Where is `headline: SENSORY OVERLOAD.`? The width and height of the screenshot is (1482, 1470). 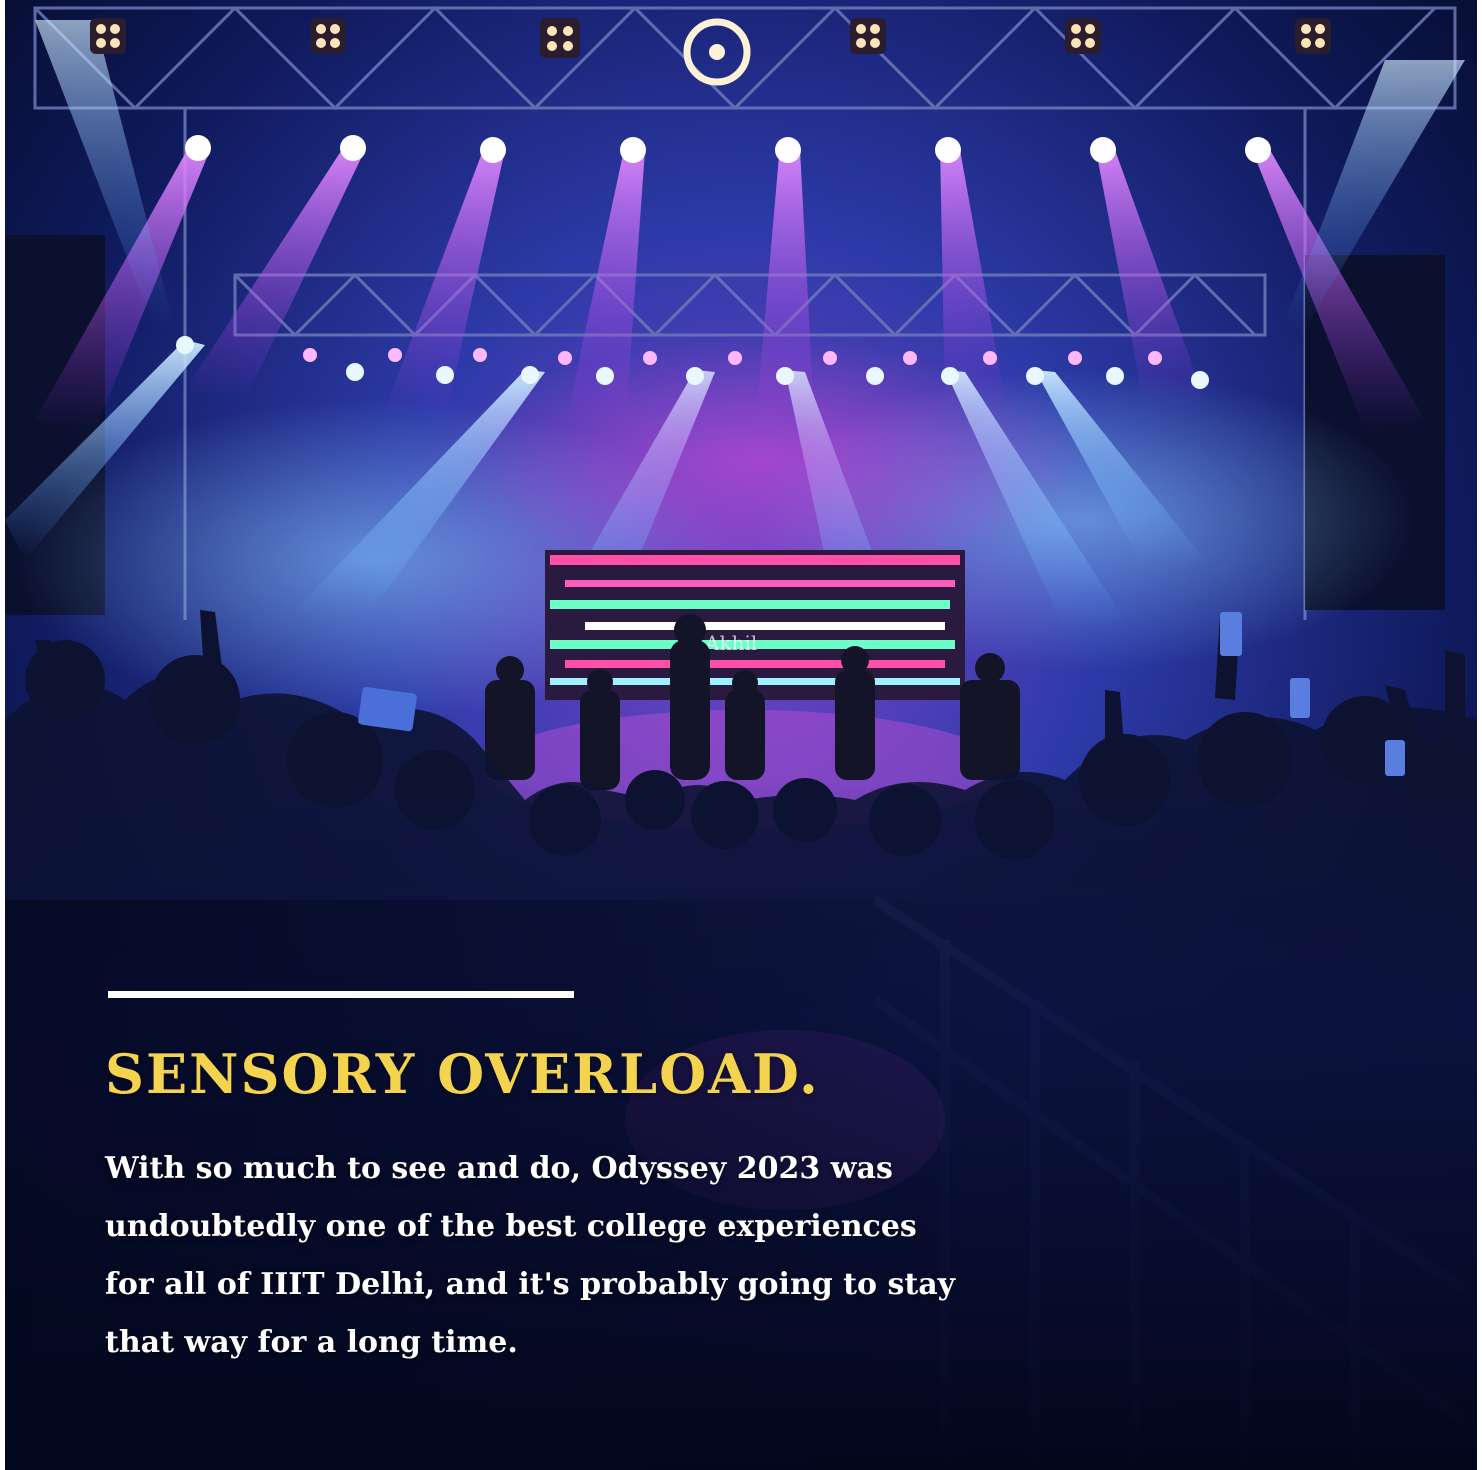
headline: SENSORY OVERLOAD. is located at coordinates (462, 1074).